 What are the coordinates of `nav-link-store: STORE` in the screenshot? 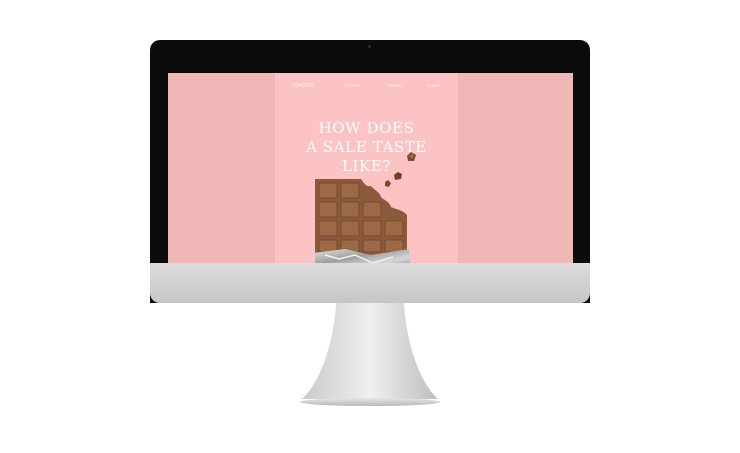 It's located at (352, 85).